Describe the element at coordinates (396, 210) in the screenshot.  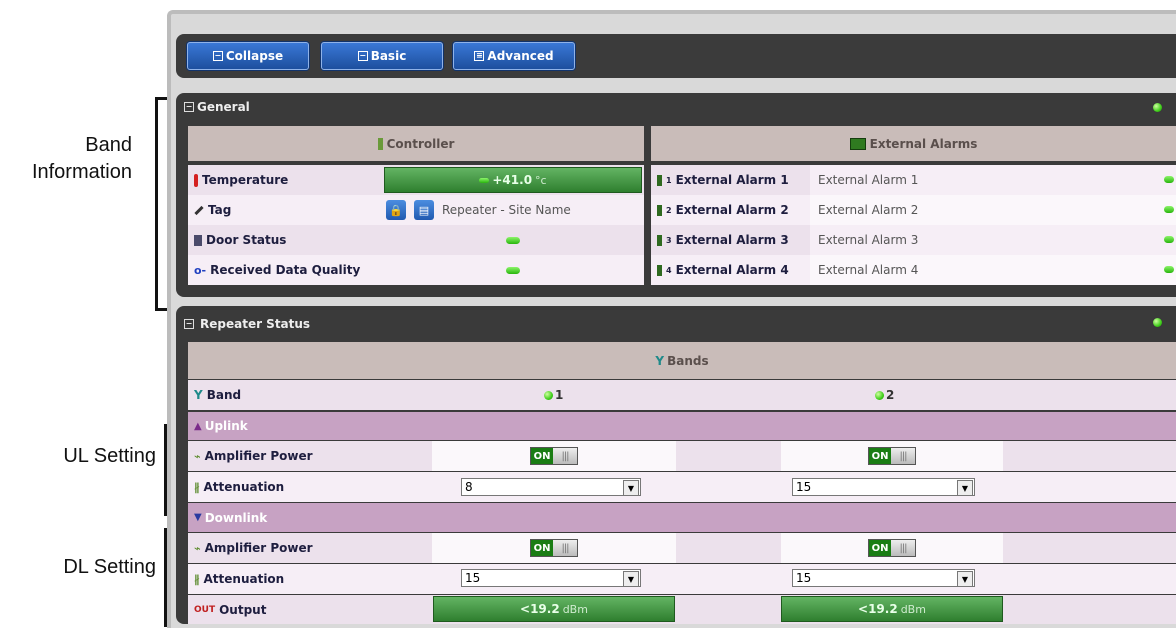
I see `lock-icon: 🔒` at that location.